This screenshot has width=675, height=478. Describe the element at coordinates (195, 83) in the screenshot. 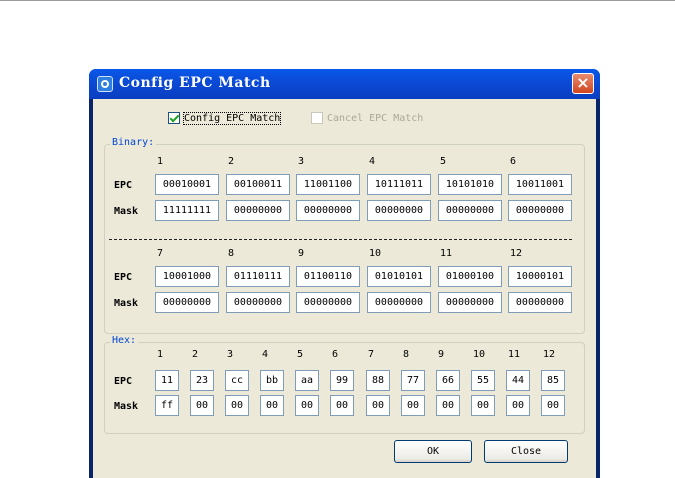

I see `dialog-title: Config EPC Match` at that location.